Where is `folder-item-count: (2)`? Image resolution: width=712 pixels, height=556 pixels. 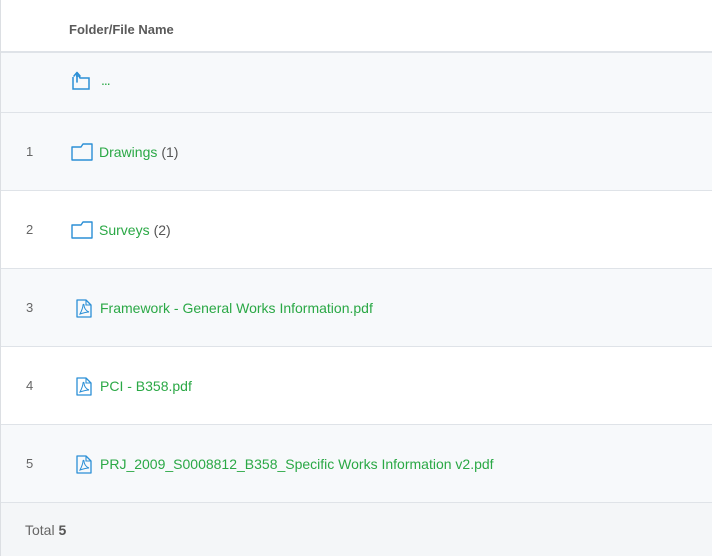 folder-item-count: (2) is located at coordinates (162, 229).